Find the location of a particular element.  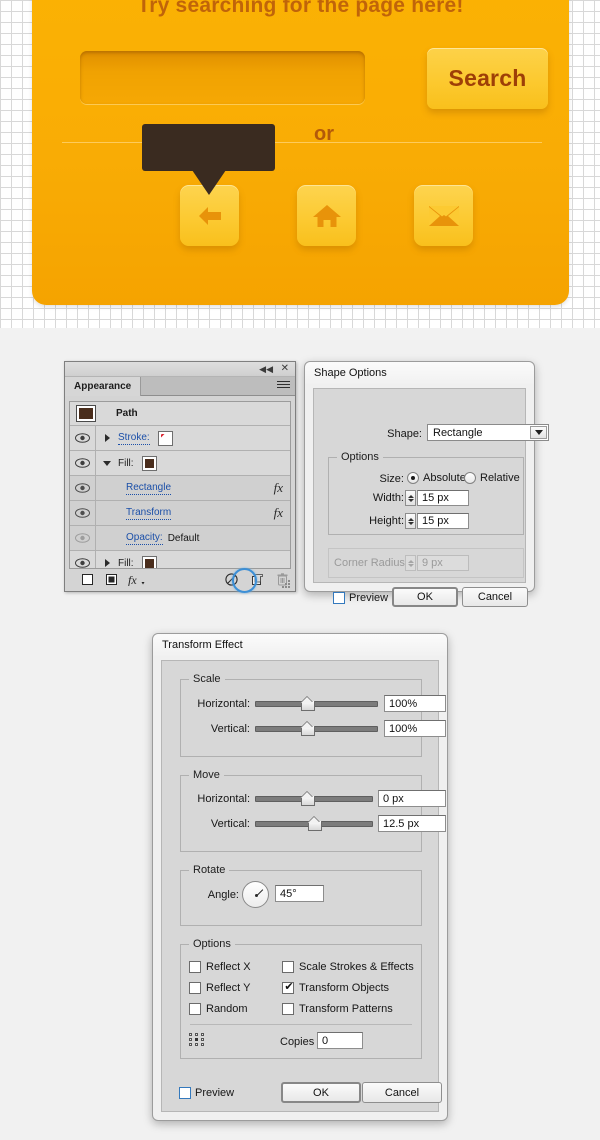

appearance-row-fill-2-label: Fill: is located at coordinates (126, 563).